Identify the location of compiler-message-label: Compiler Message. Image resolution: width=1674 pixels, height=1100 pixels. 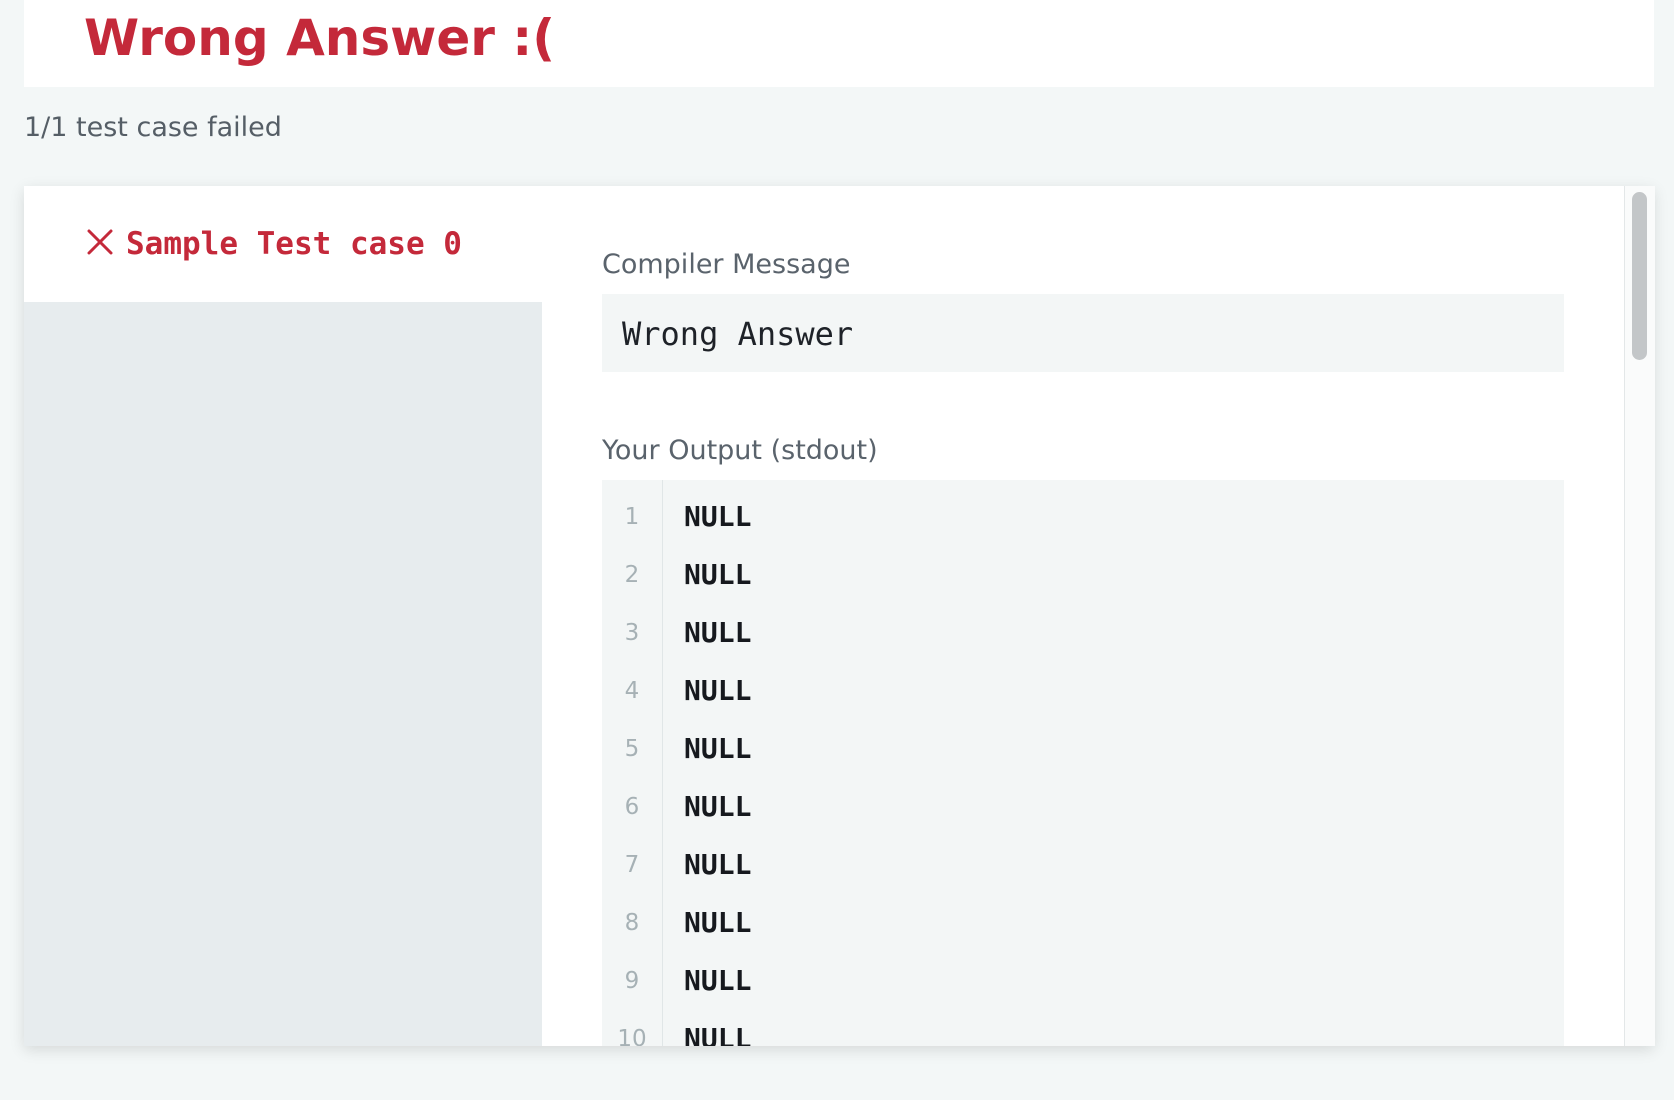
(726, 264).